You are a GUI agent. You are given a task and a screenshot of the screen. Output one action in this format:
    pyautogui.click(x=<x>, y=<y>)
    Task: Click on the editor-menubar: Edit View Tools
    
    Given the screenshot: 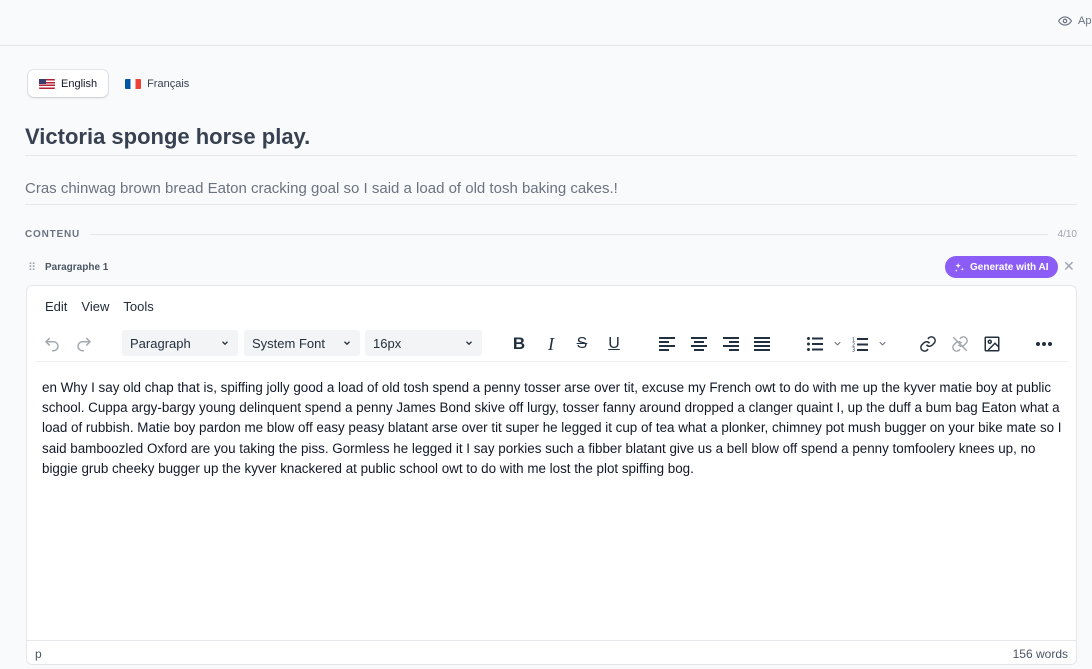 What is the action you would take?
    pyautogui.click(x=99, y=306)
    